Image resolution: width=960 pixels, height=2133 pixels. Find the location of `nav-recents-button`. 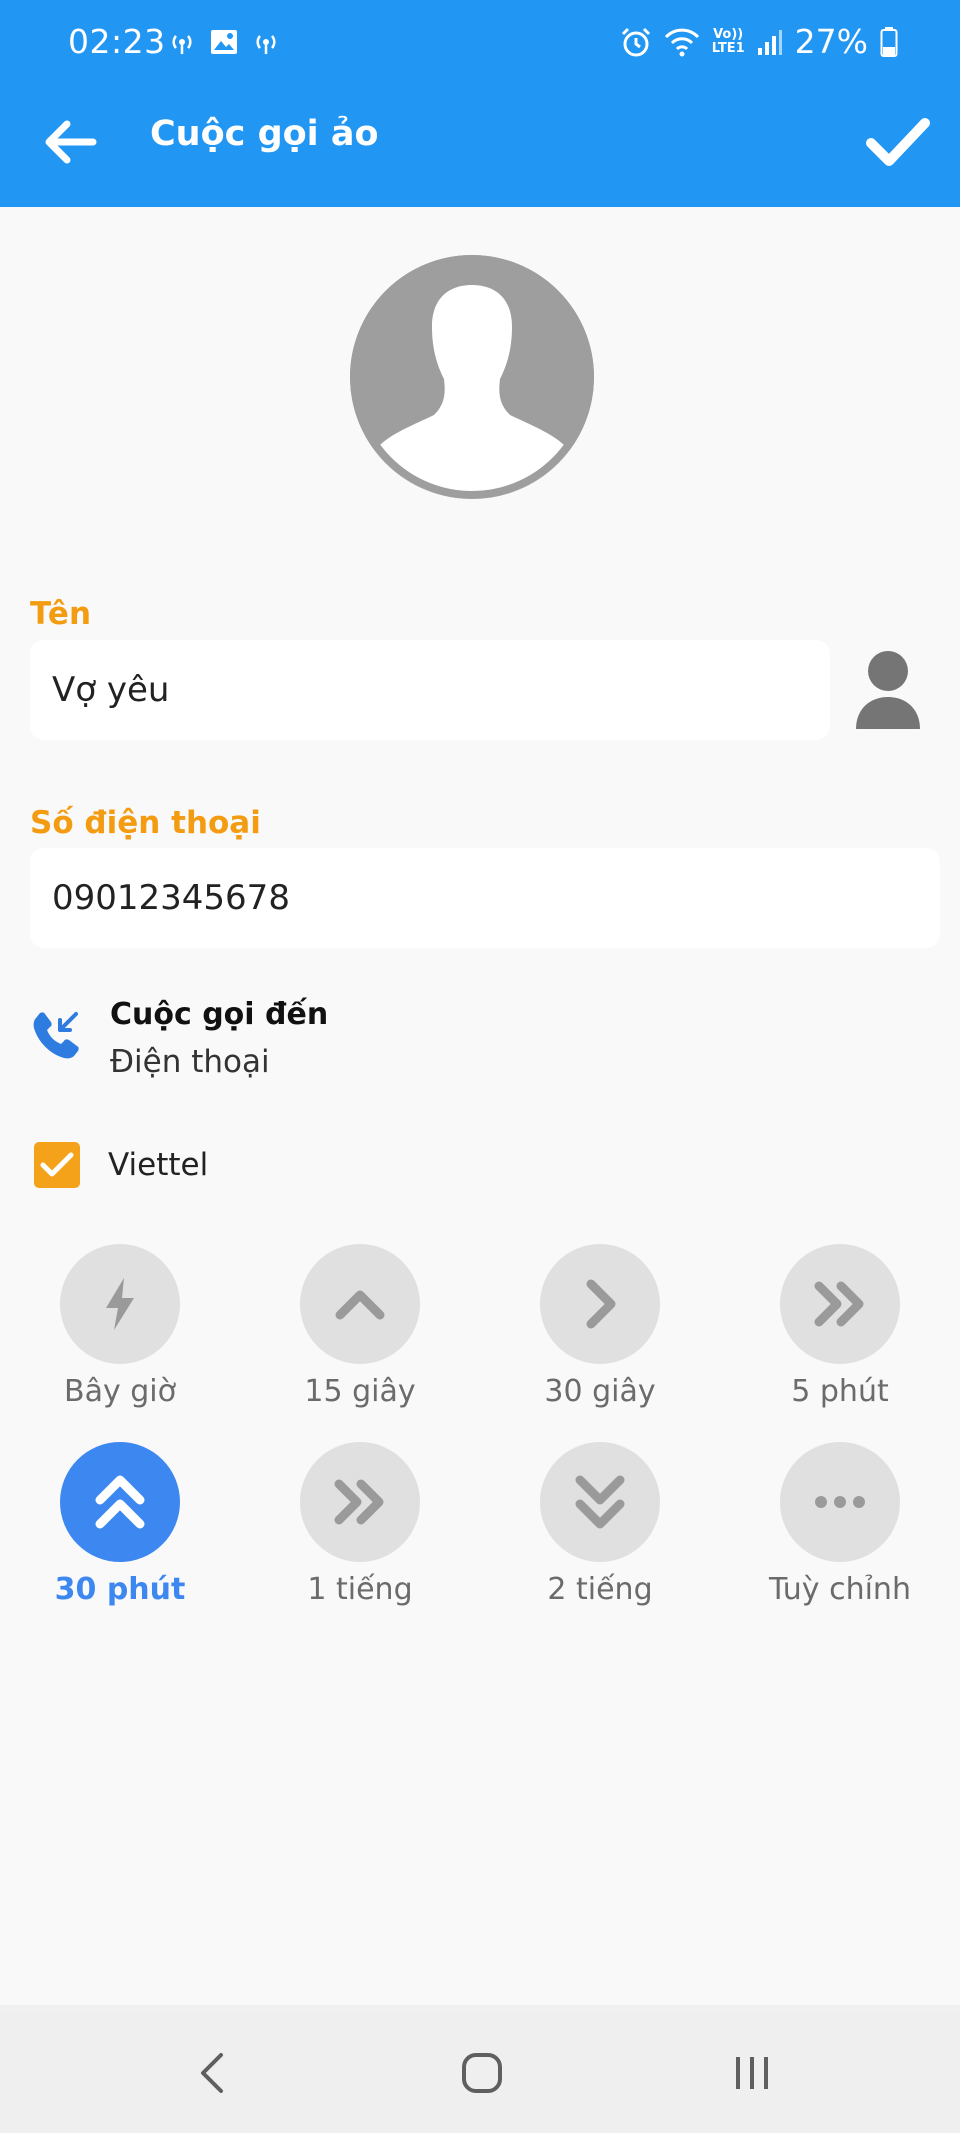

nav-recents-button is located at coordinates (752, 2073).